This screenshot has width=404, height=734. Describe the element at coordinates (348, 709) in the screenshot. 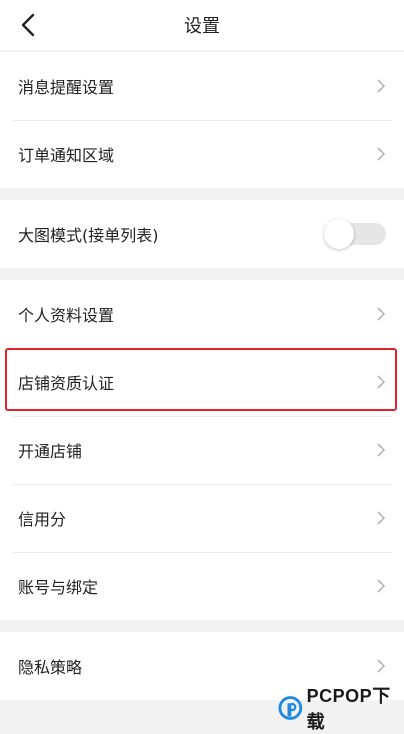

I see `watermark-text: PCPOP下载` at that location.